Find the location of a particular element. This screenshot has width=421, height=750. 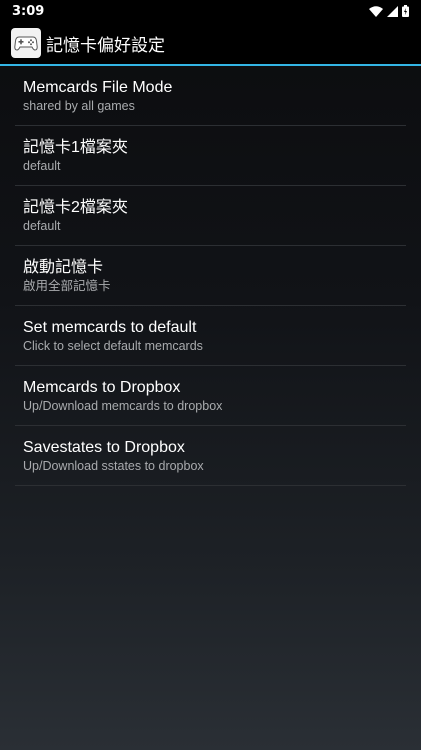

status-icons is located at coordinates (389, 11).